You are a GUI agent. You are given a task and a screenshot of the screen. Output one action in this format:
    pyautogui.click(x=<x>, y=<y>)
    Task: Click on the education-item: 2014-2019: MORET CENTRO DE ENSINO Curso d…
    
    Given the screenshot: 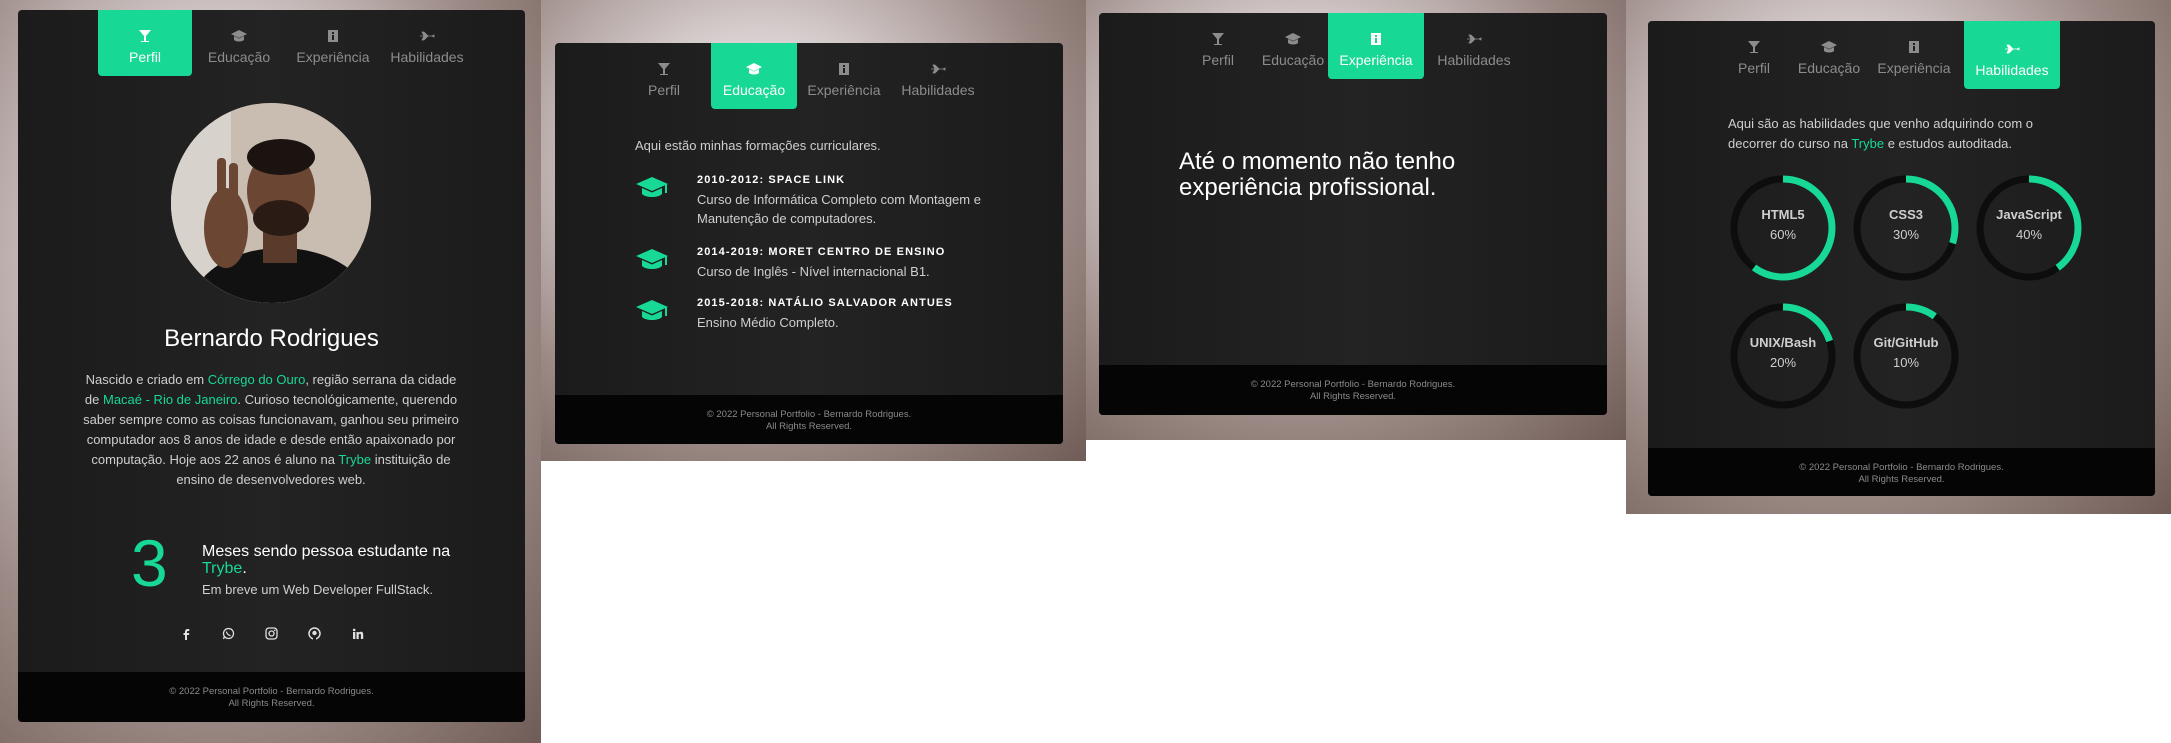 What is the action you would take?
    pyautogui.click(x=813, y=263)
    